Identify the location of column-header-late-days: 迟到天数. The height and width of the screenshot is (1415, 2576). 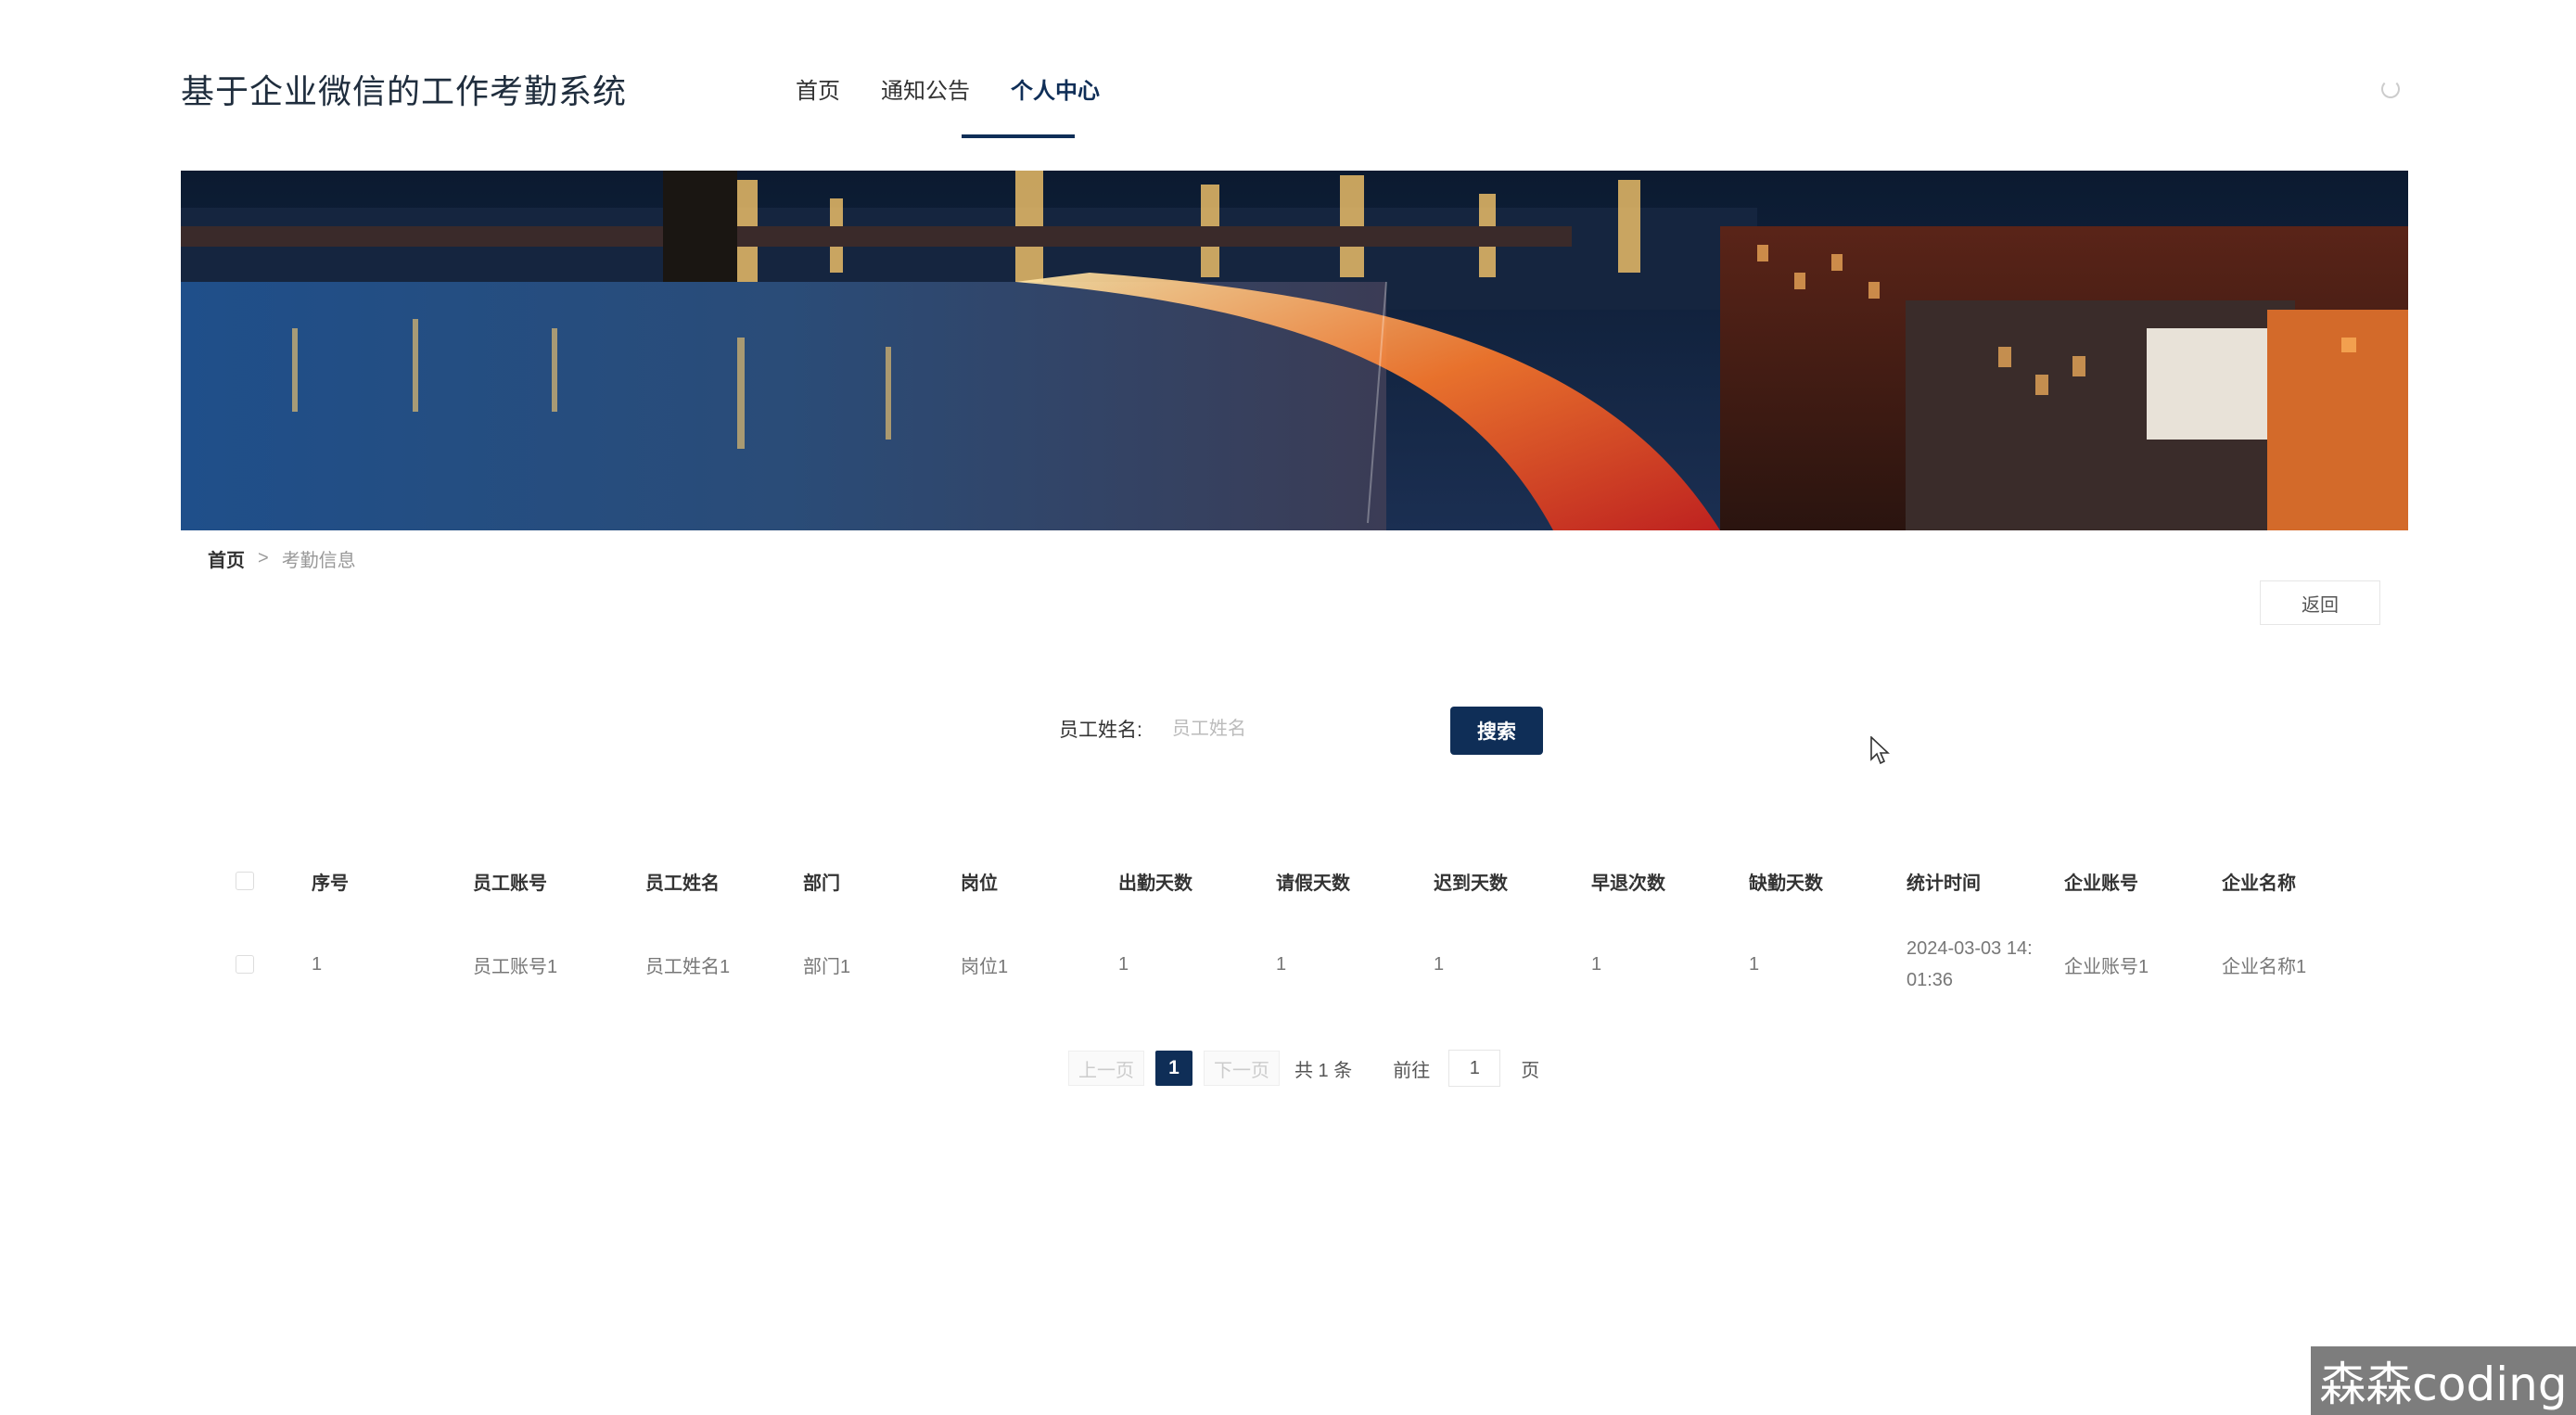
(1471, 883).